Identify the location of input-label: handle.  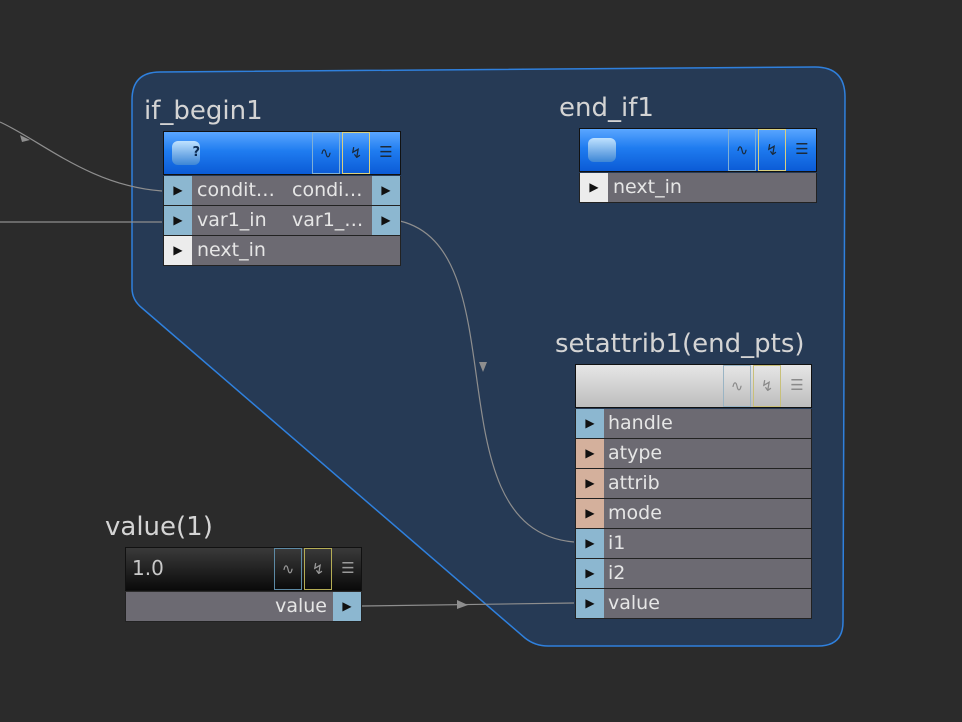
(640, 423).